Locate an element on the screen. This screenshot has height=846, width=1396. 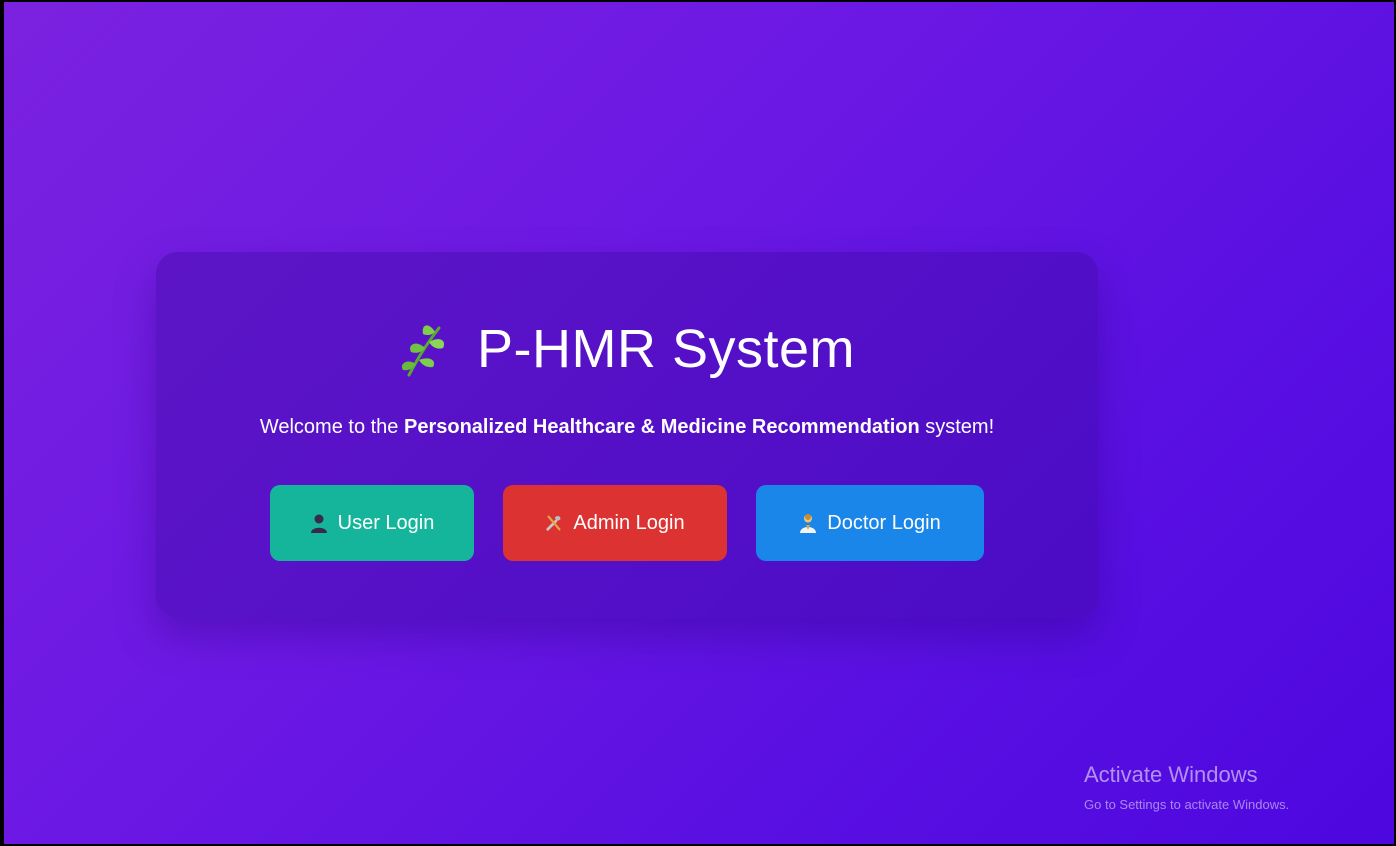
user-login-label: User Login is located at coordinates (386, 522).